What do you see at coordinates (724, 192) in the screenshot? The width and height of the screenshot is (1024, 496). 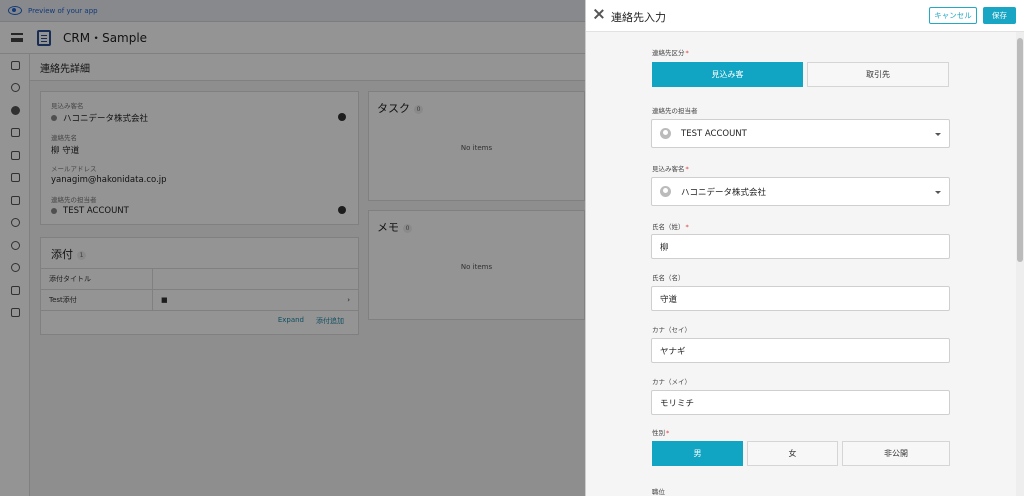 I see `prospect-select-value: ハコニデータ株式会社` at bounding box center [724, 192].